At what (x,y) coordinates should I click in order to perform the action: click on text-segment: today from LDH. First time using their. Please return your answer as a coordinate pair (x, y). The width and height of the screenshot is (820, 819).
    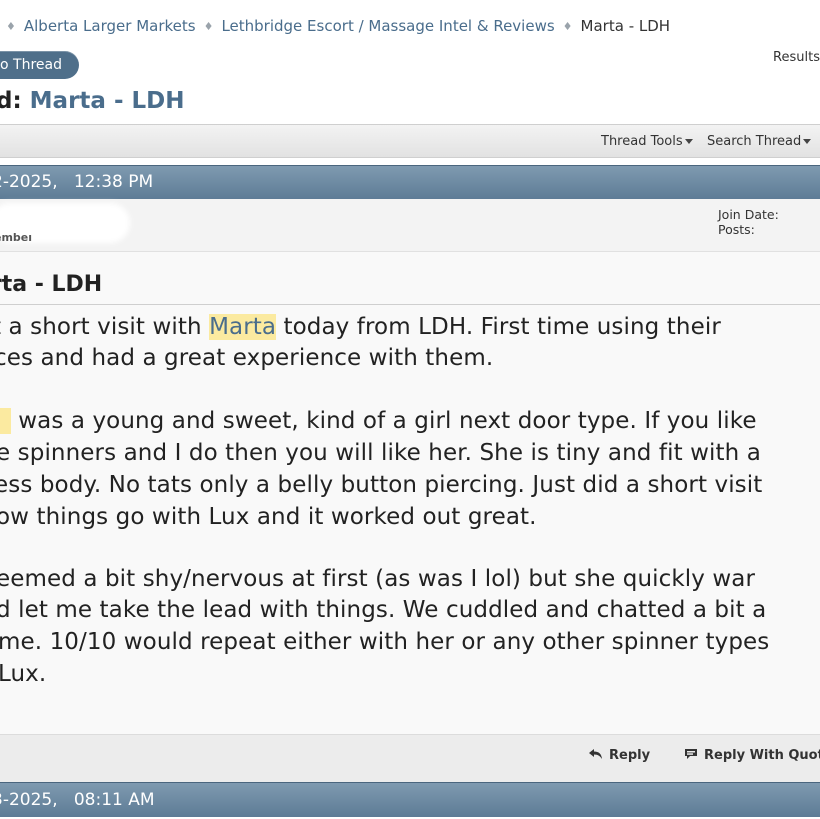
    Looking at the image, I should click on (498, 327).